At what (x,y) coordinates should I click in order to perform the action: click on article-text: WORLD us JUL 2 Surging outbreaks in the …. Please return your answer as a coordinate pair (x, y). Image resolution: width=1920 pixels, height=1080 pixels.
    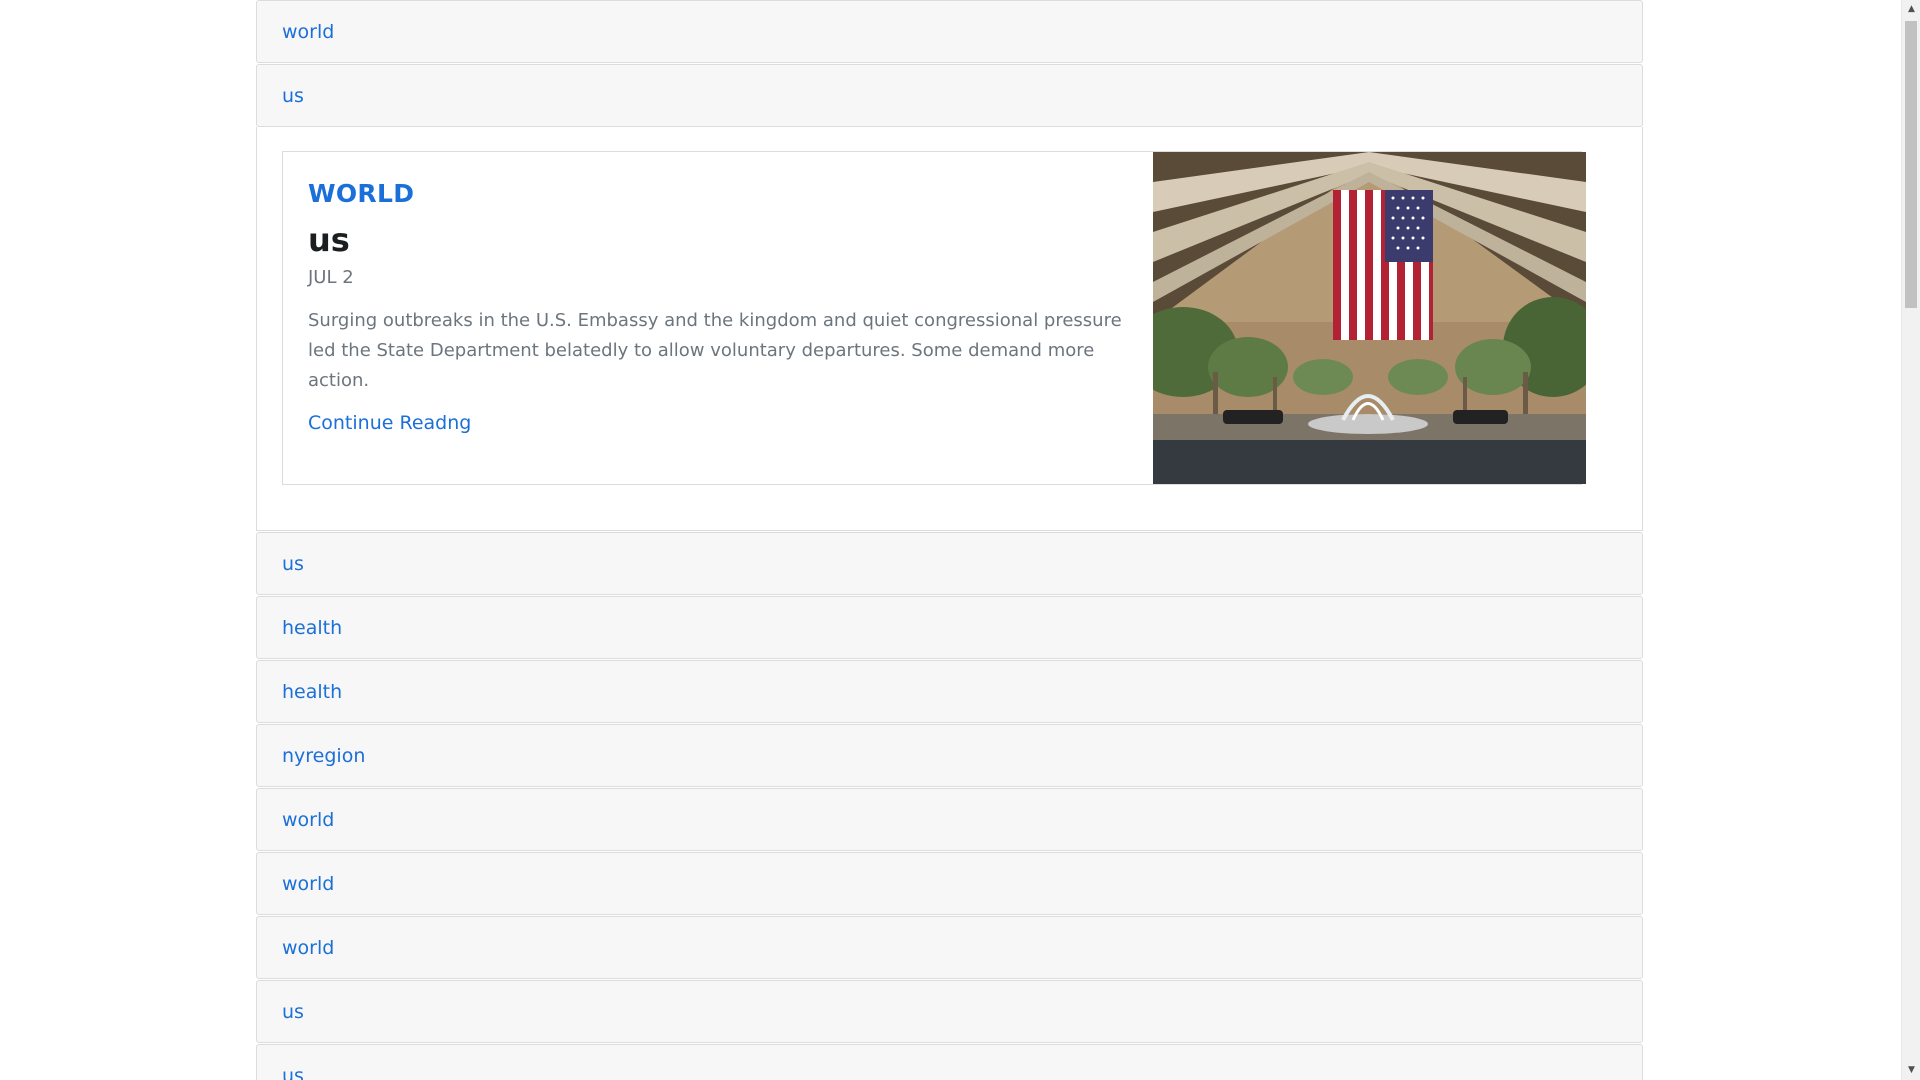
    Looking at the image, I should click on (718, 318).